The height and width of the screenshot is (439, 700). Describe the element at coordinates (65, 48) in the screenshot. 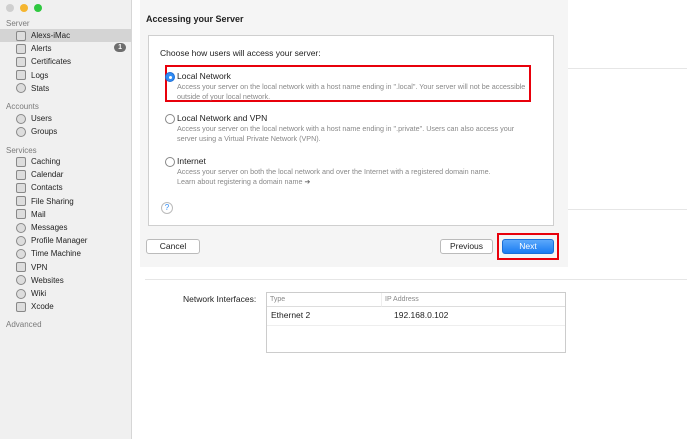

I see `sidebar-item-alerts: Alerts 1` at that location.